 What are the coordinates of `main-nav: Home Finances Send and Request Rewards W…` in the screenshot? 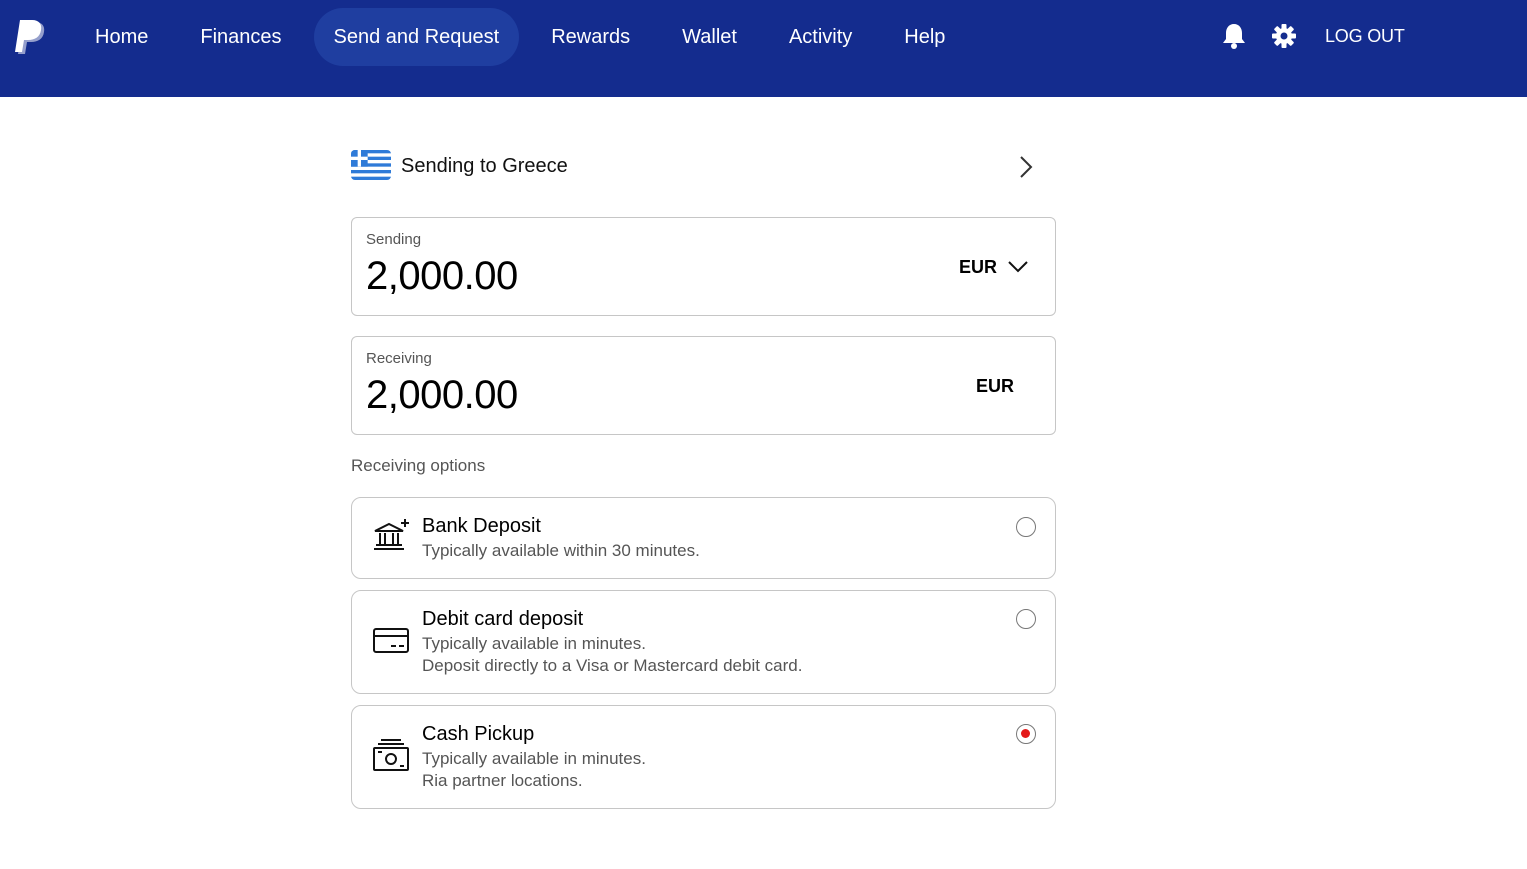 It's located at (526, 37).